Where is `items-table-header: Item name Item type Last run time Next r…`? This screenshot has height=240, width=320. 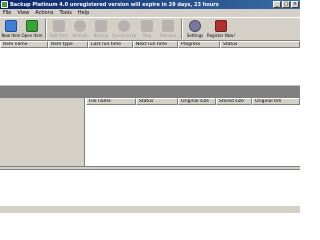
items-table-header: Item name Item type Last run time Next r… is located at coordinates (150, 44).